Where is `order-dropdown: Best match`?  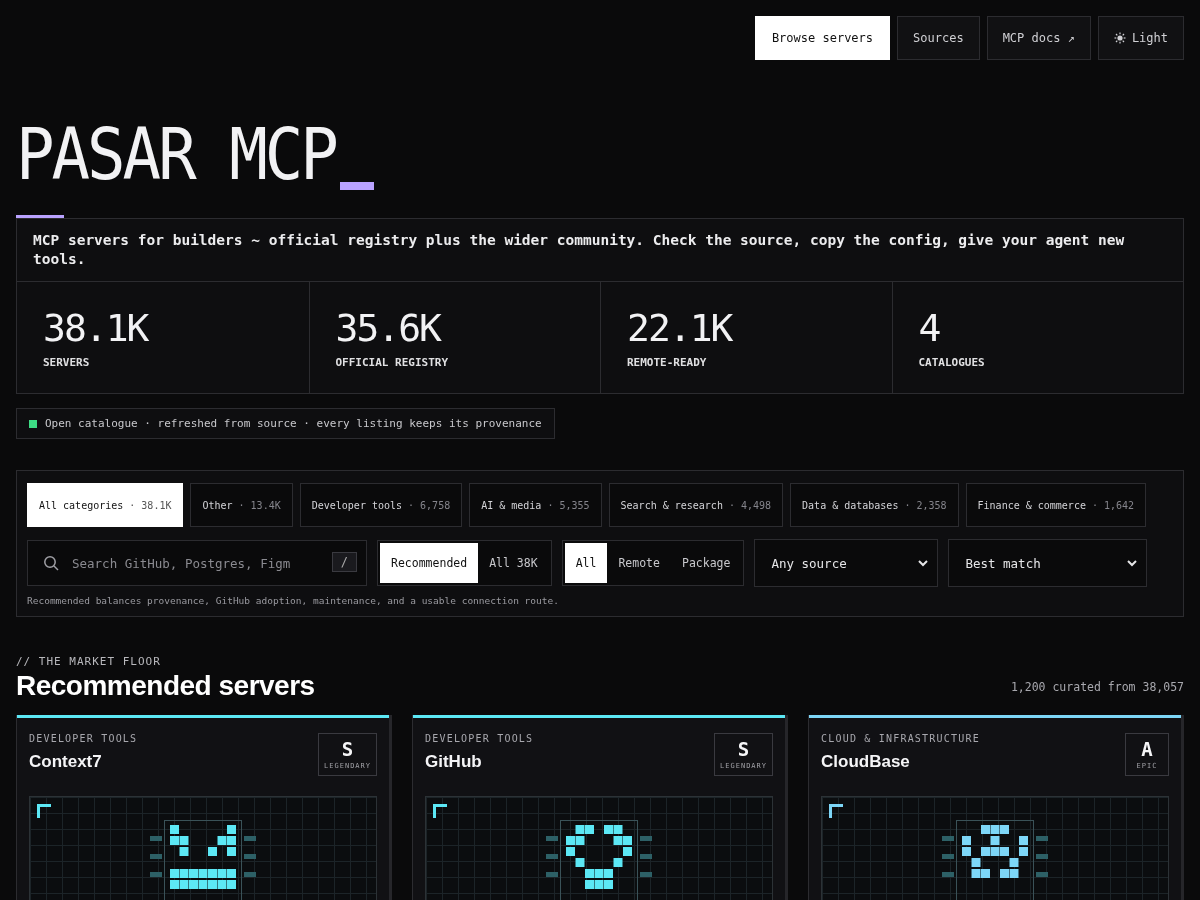 order-dropdown: Best match is located at coordinates (1048, 563).